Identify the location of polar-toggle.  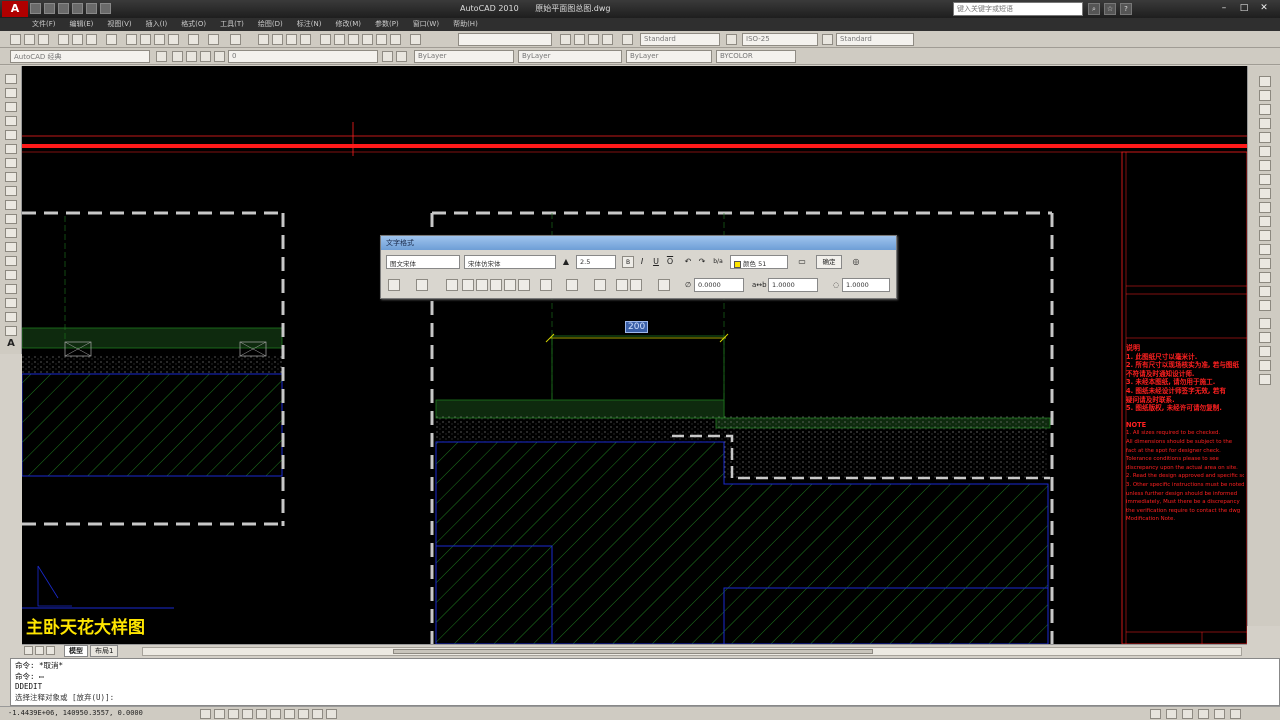
(247, 714).